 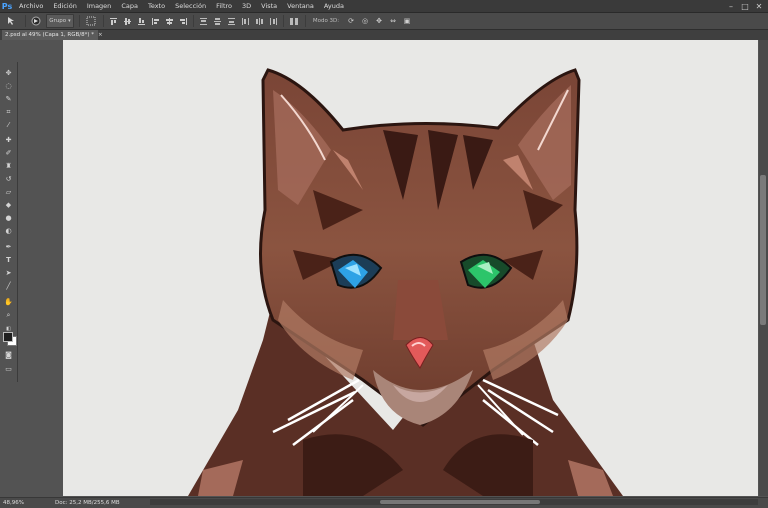 I want to click on align-bottom-icon, so click(x=141, y=21).